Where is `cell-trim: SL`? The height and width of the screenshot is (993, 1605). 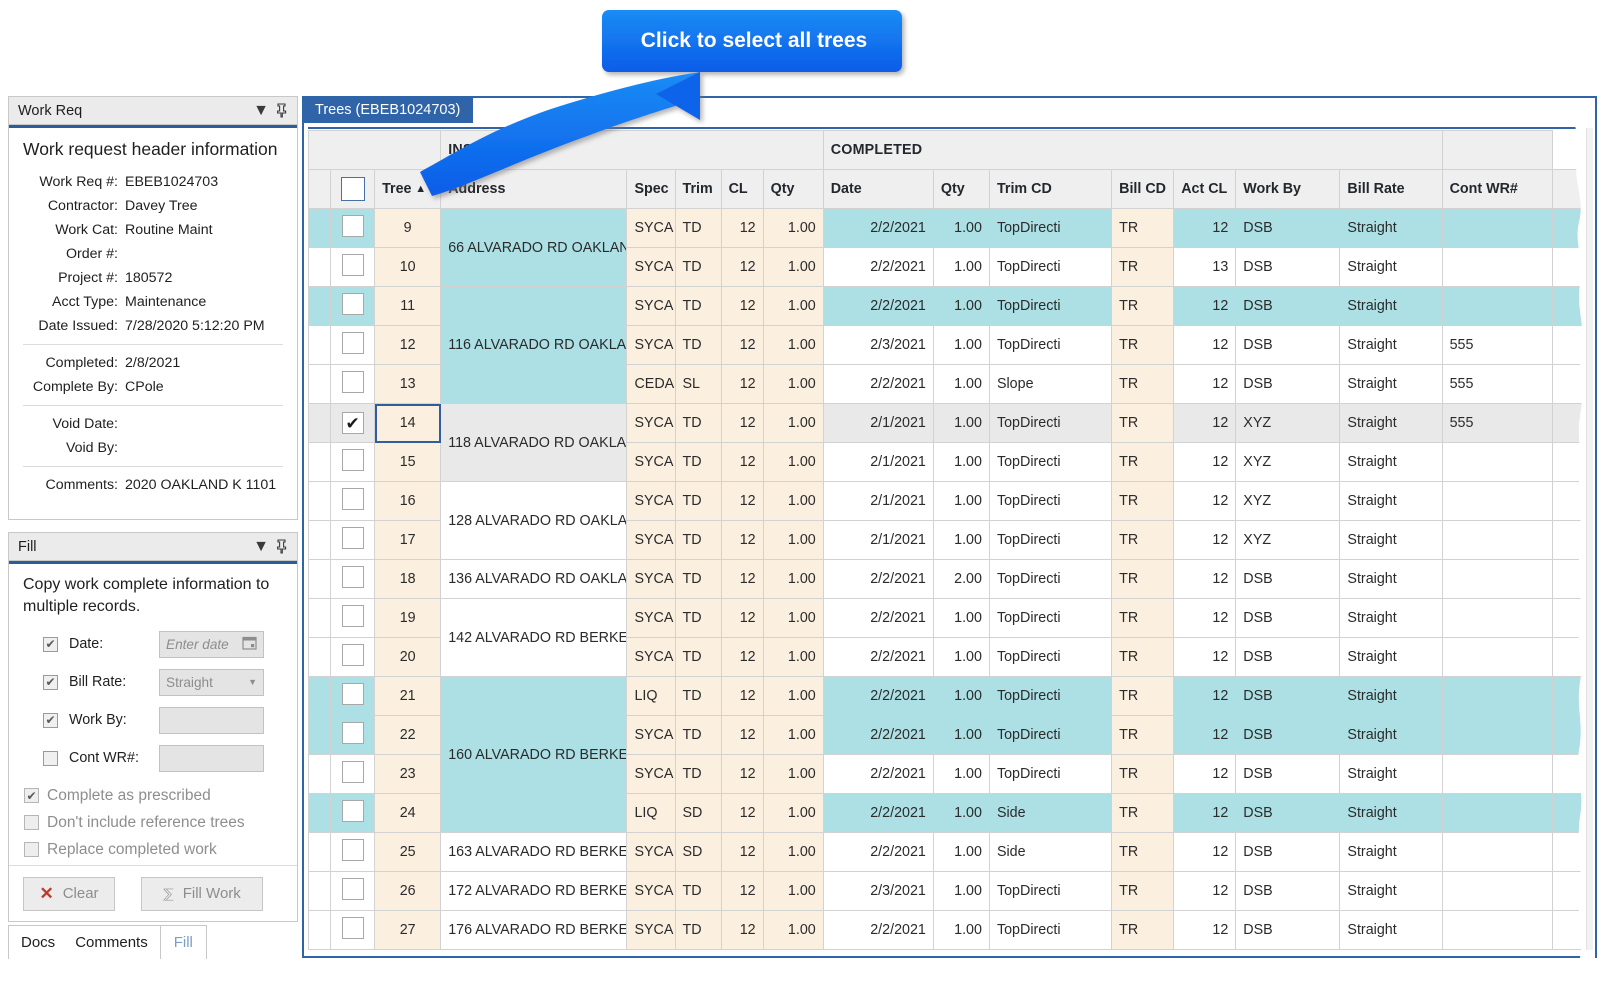
cell-trim: SL is located at coordinates (698, 384).